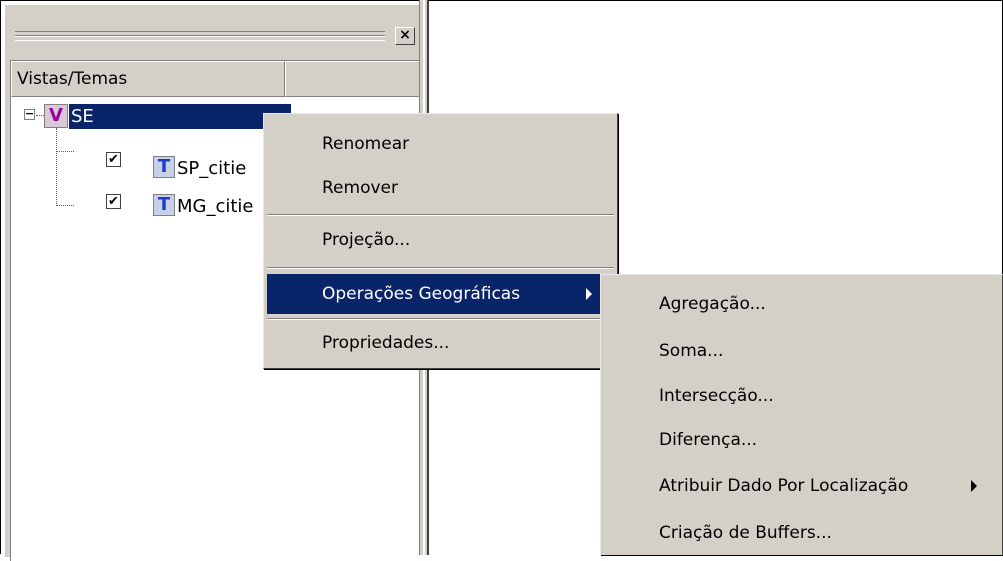 This screenshot has width=1003, height=561. I want to click on close-icon: ×, so click(405, 36).